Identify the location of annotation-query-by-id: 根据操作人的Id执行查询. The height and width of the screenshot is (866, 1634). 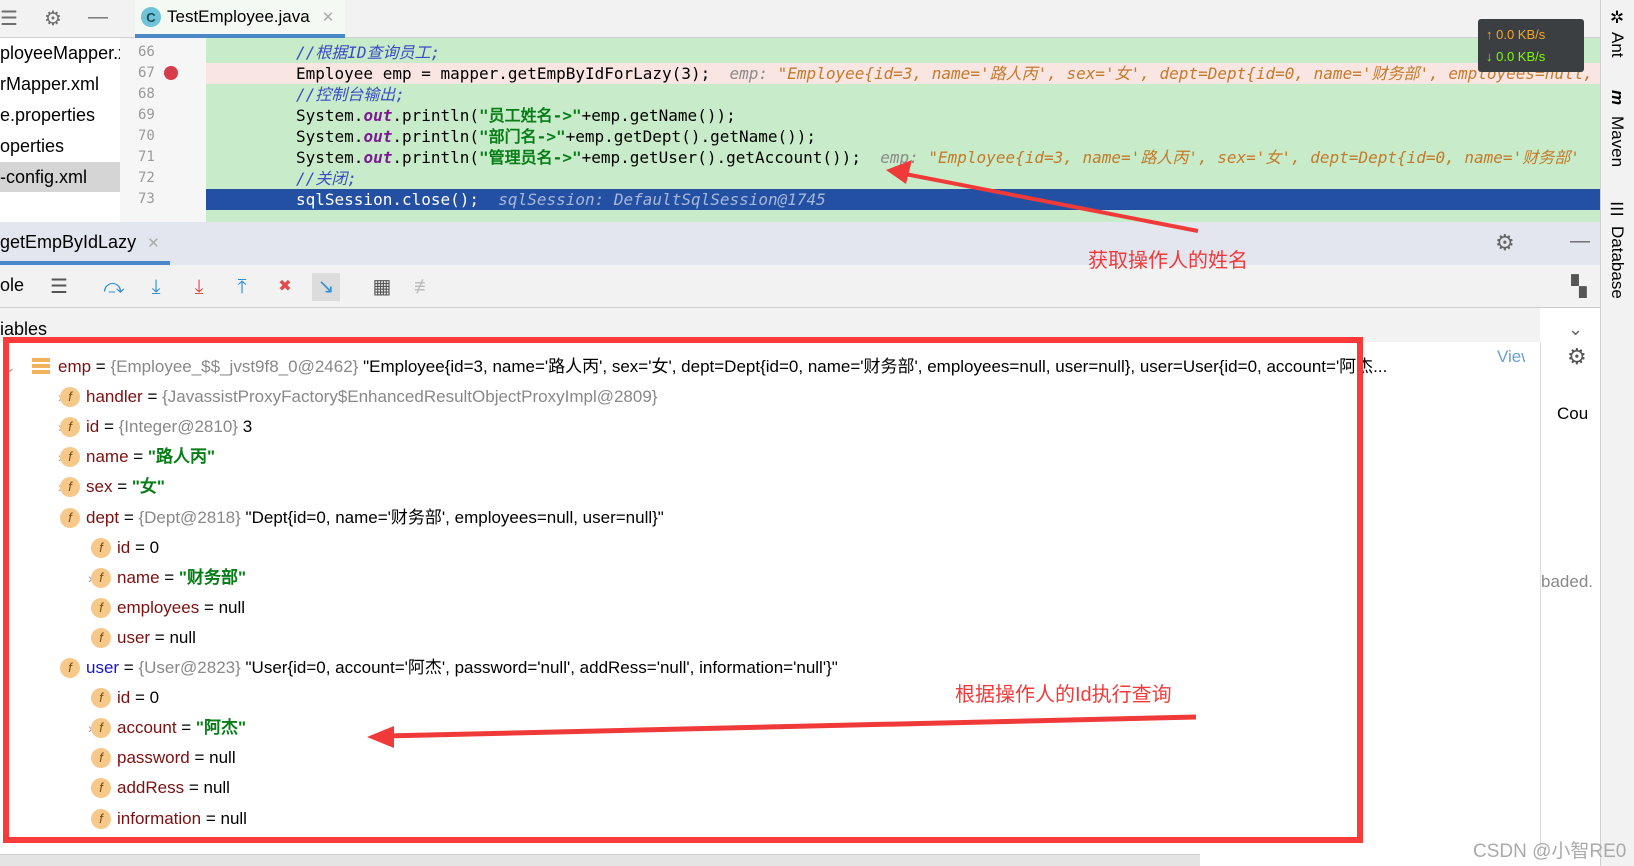
(1063, 695).